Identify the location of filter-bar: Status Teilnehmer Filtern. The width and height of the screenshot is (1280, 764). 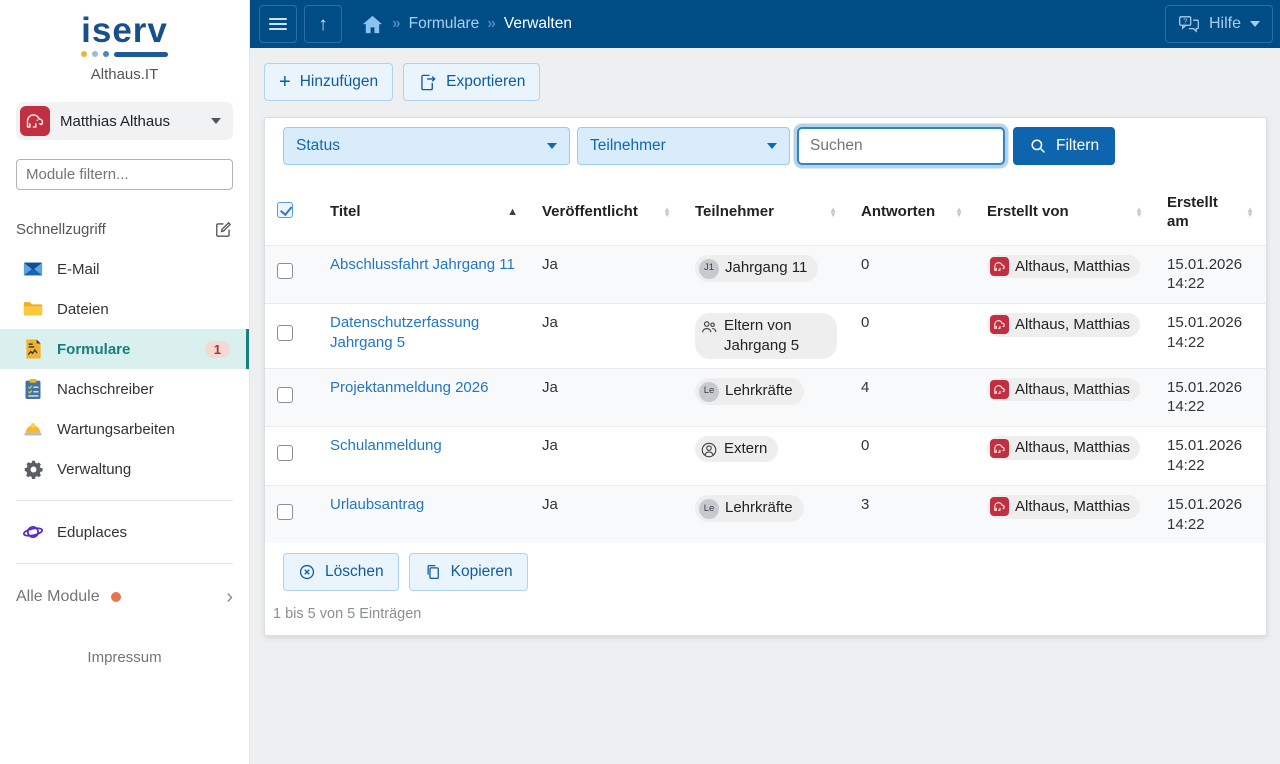
(765, 149).